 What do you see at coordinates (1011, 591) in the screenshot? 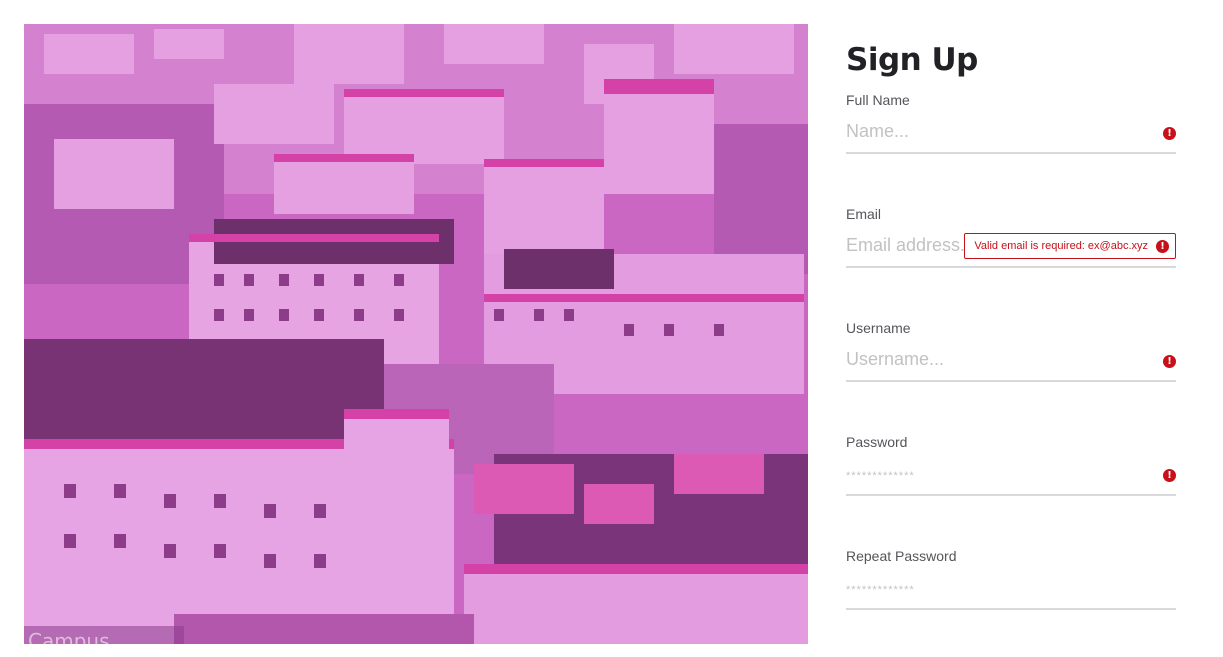
I see `repeat-password-input` at bounding box center [1011, 591].